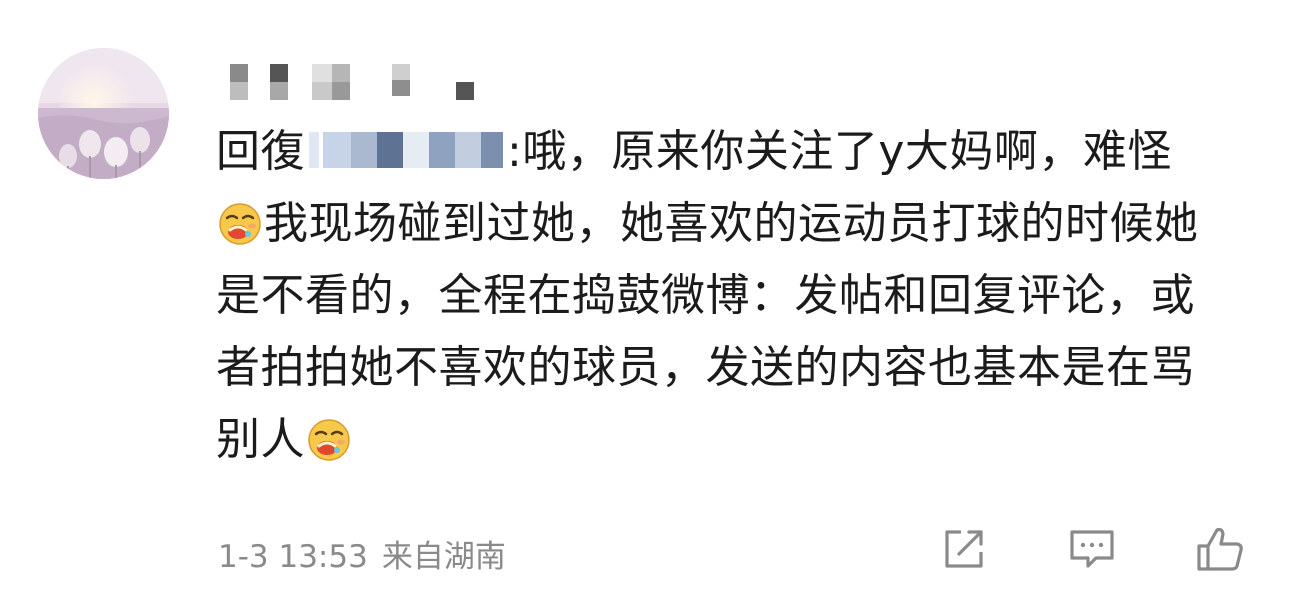 This screenshot has height=599, width=1290. I want to click on avatar-image, so click(103, 113).